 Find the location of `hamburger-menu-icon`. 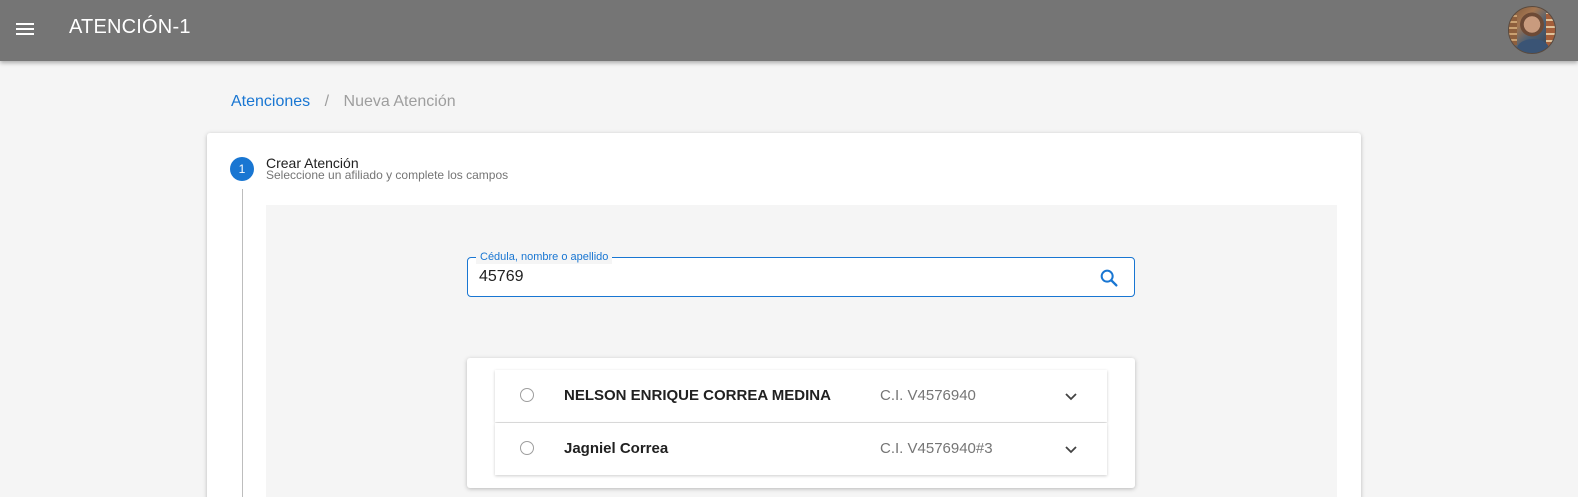

hamburger-menu-icon is located at coordinates (25, 30).